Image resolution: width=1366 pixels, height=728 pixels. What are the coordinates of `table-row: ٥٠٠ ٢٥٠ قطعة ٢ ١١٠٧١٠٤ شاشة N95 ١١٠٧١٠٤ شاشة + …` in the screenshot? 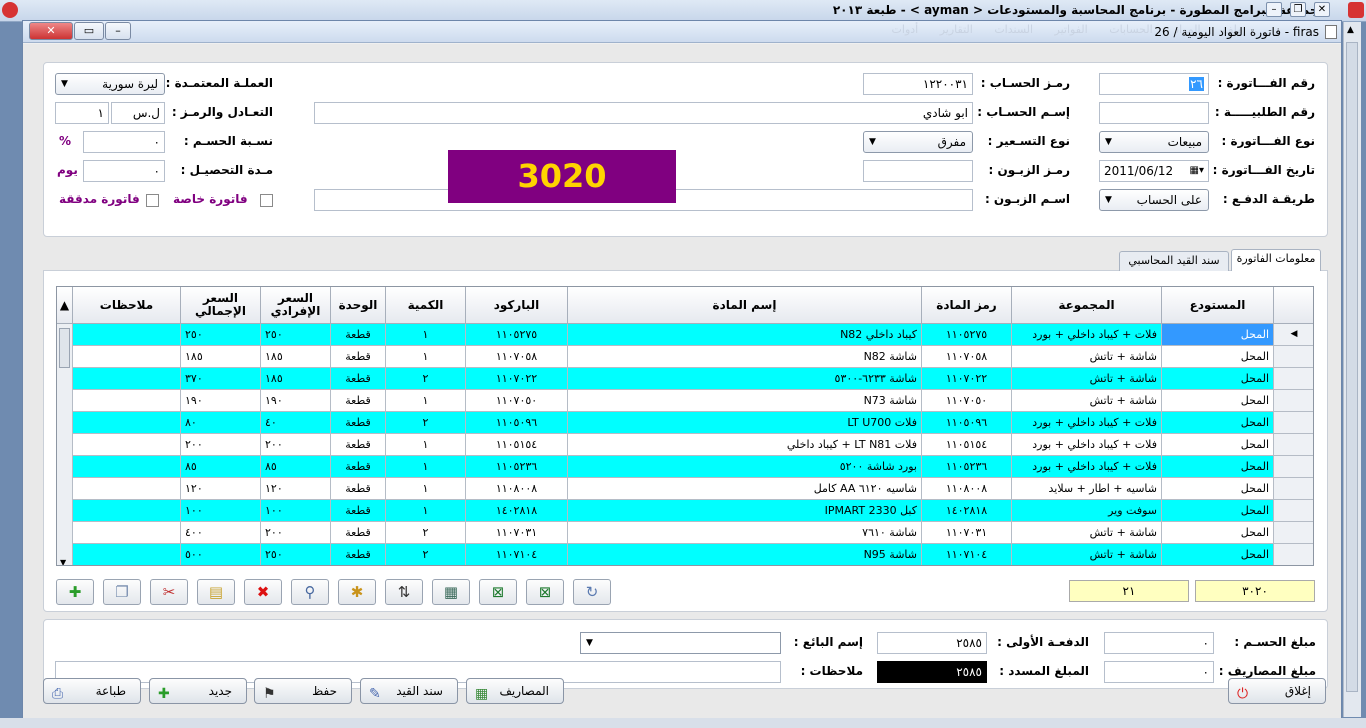 It's located at (685, 554).